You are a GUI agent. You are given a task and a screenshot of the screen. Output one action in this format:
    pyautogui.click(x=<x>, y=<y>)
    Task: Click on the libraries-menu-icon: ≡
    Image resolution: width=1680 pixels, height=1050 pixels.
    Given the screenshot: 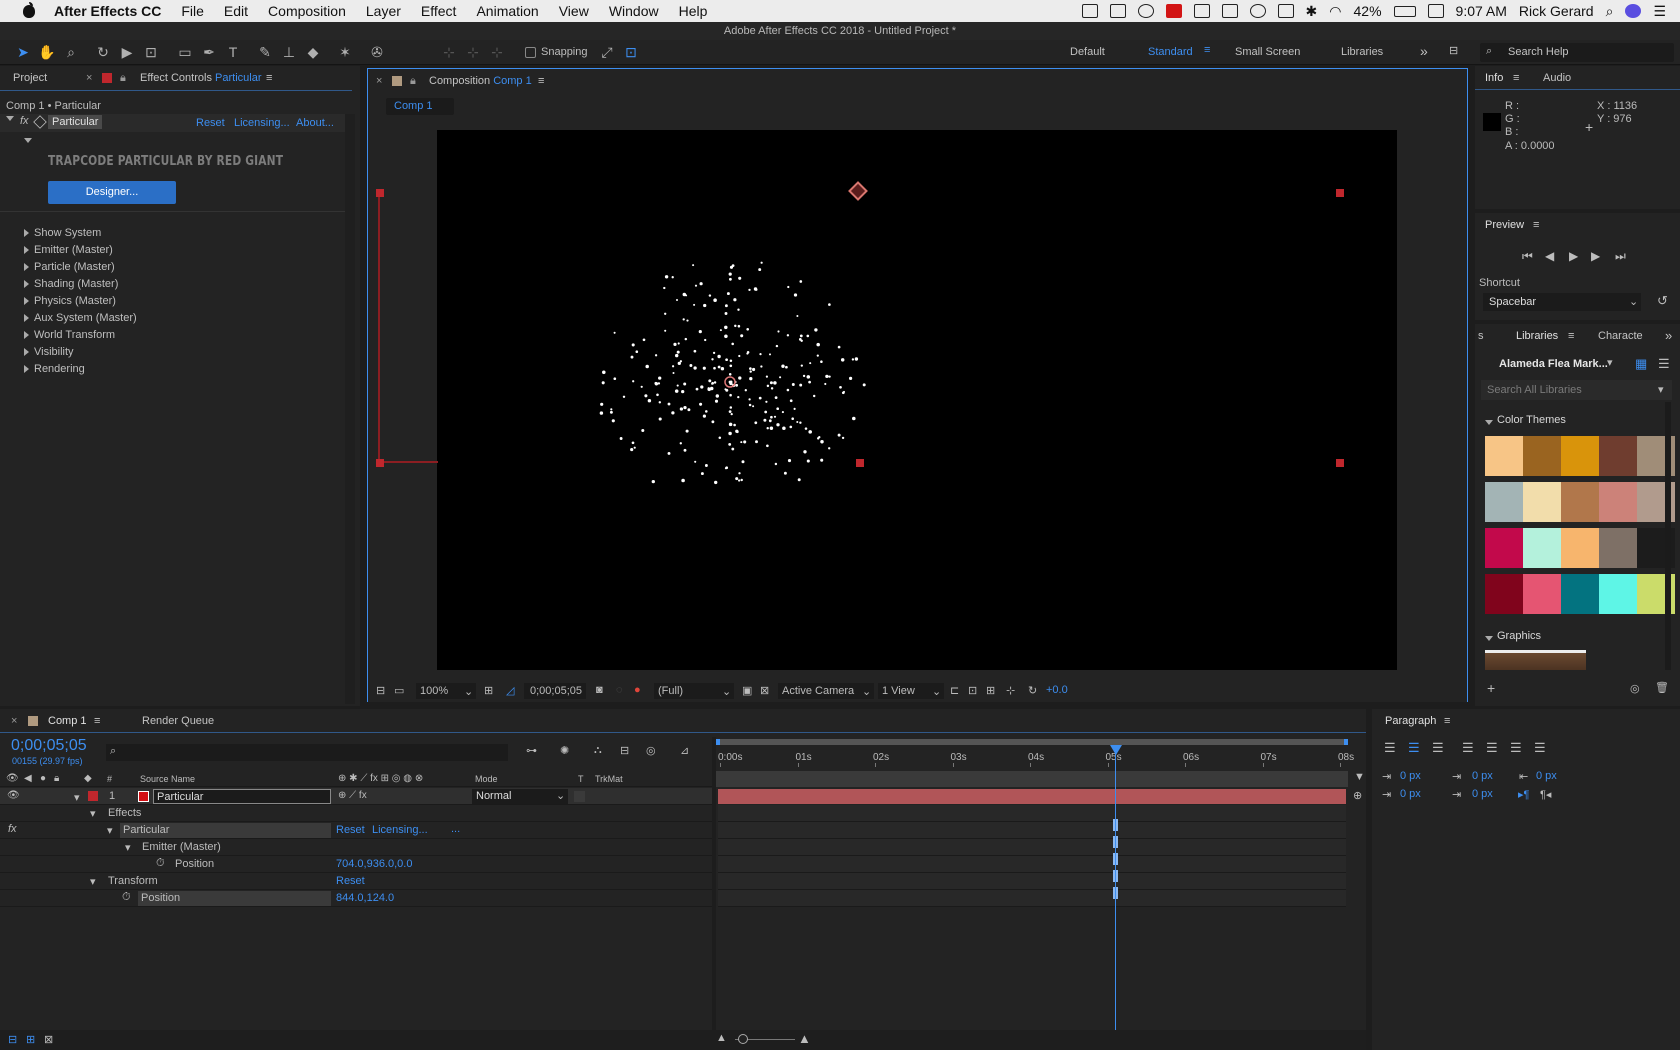 What is the action you would take?
    pyautogui.click(x=1571, y=336)
    